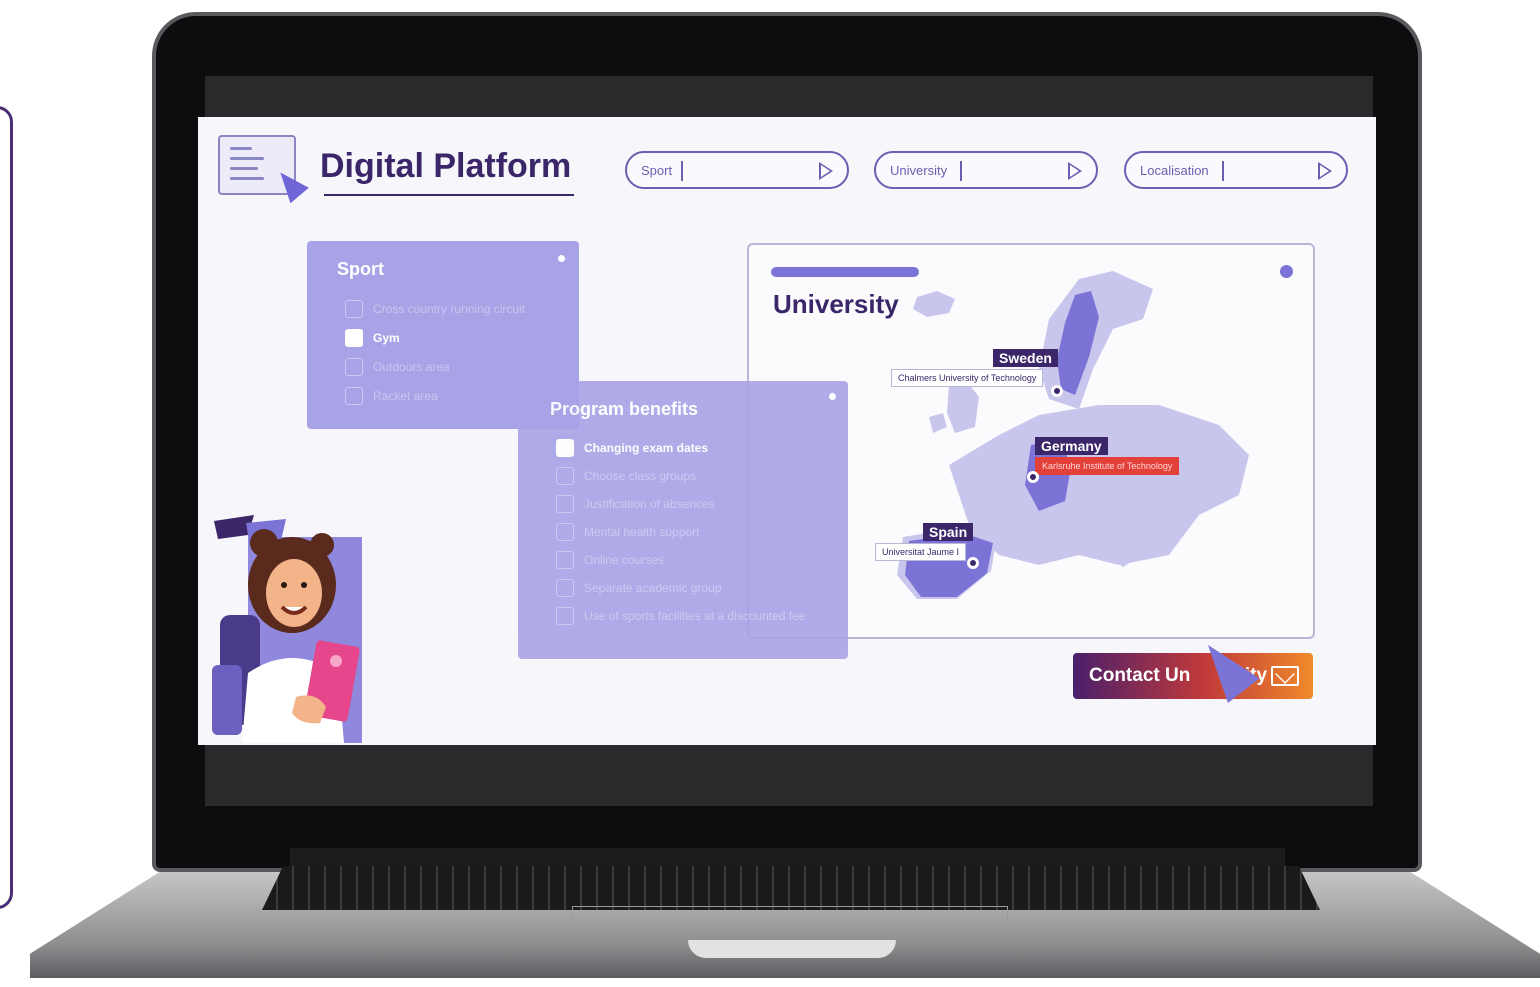  I want to click on country-tag-sweden: Sweden, so click(1025, 358).